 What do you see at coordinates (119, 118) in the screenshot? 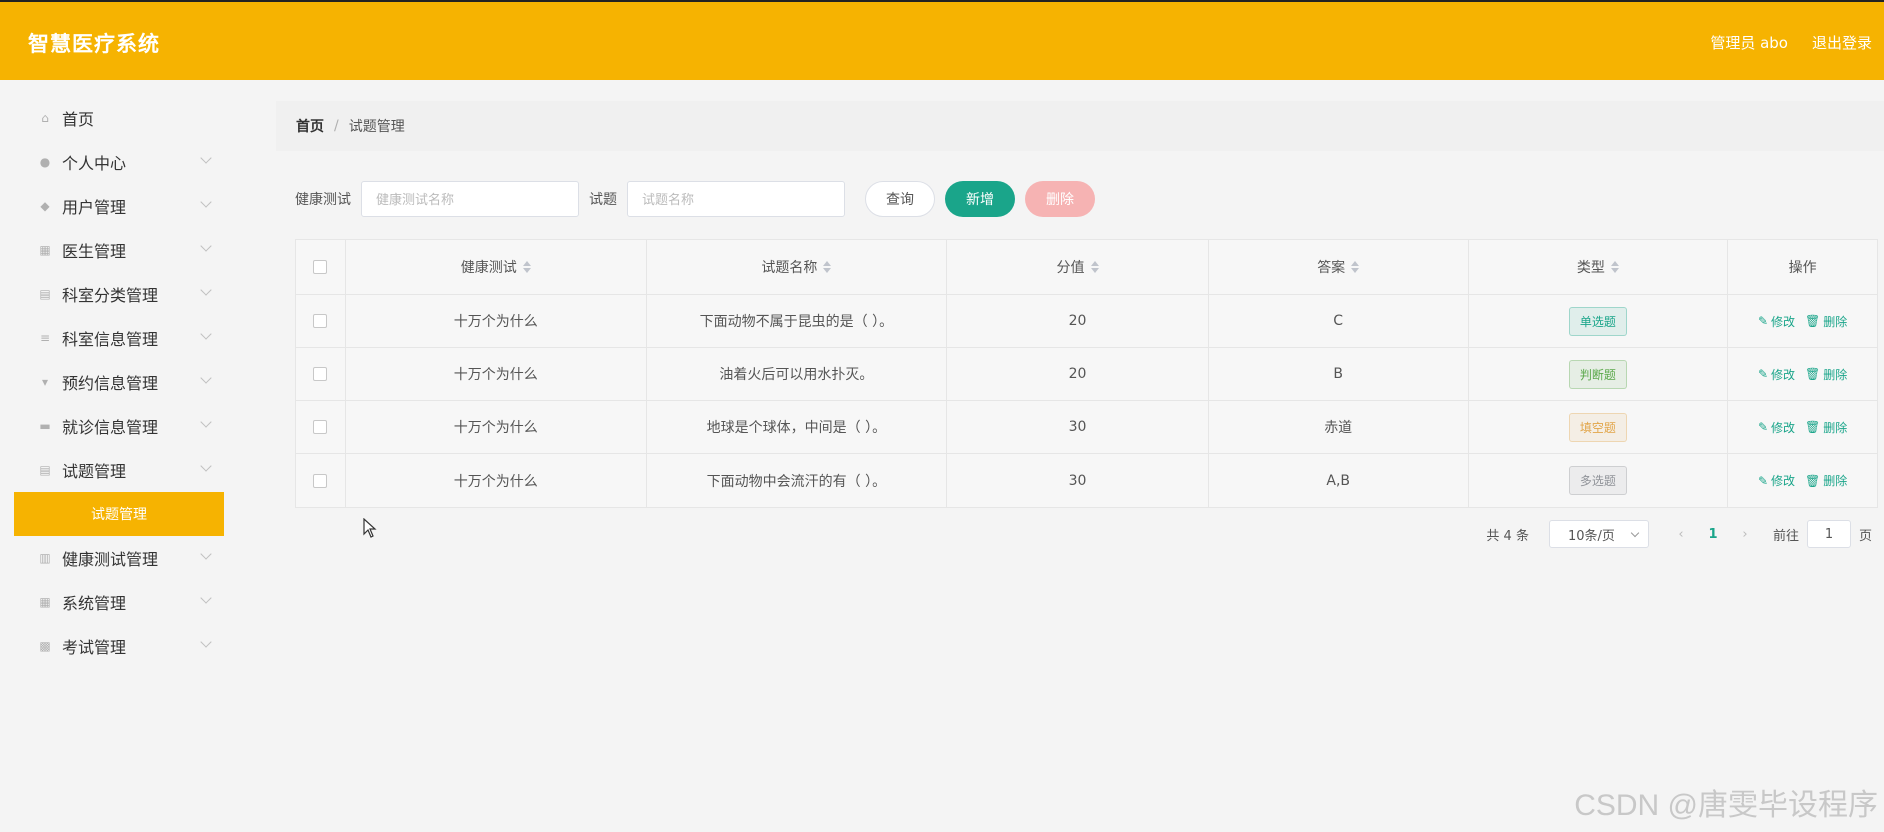
I see `sidebar-item: ⌂ 首页` at bounding box center [119, 118].